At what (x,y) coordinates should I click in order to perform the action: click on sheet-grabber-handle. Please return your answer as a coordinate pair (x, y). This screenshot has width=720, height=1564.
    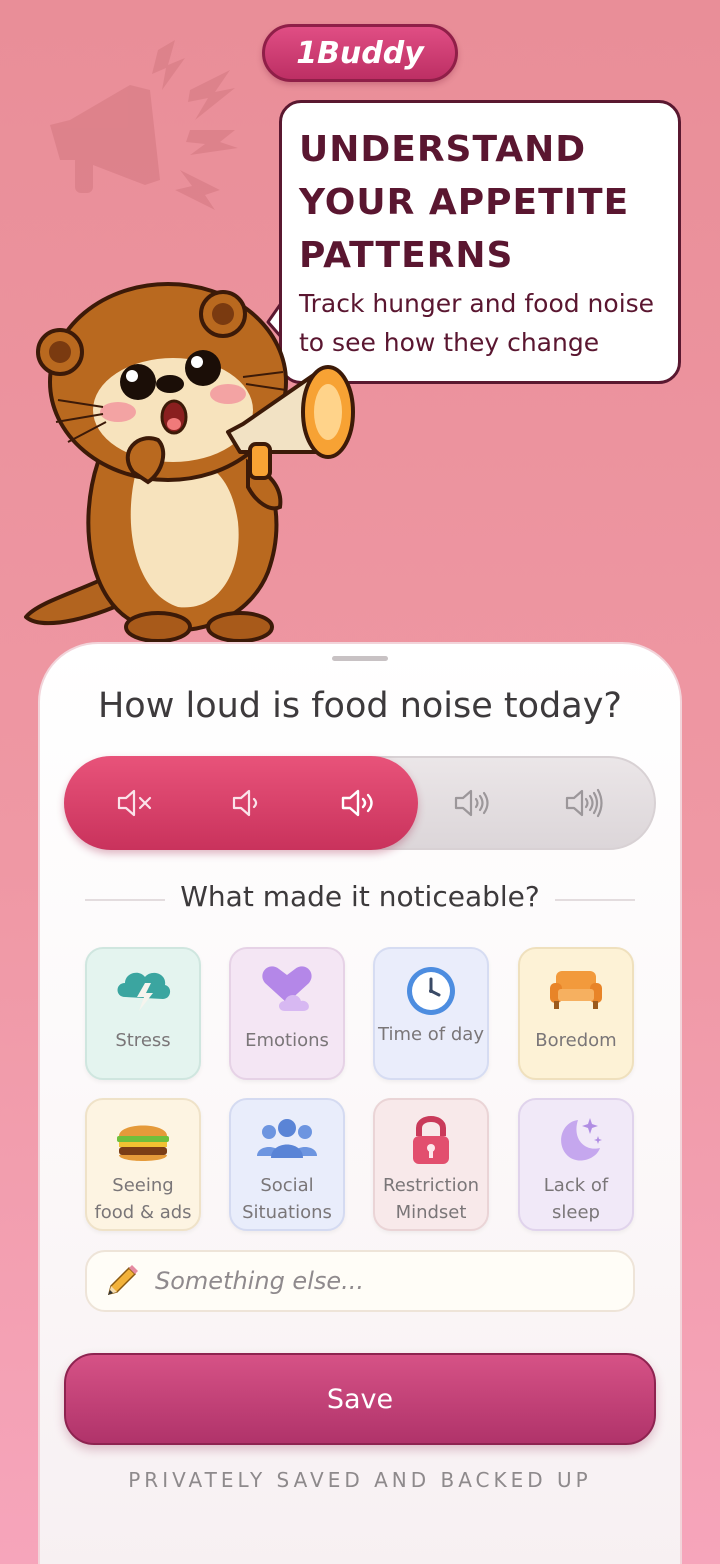
    Looking at the image, I should click on (360, 658).